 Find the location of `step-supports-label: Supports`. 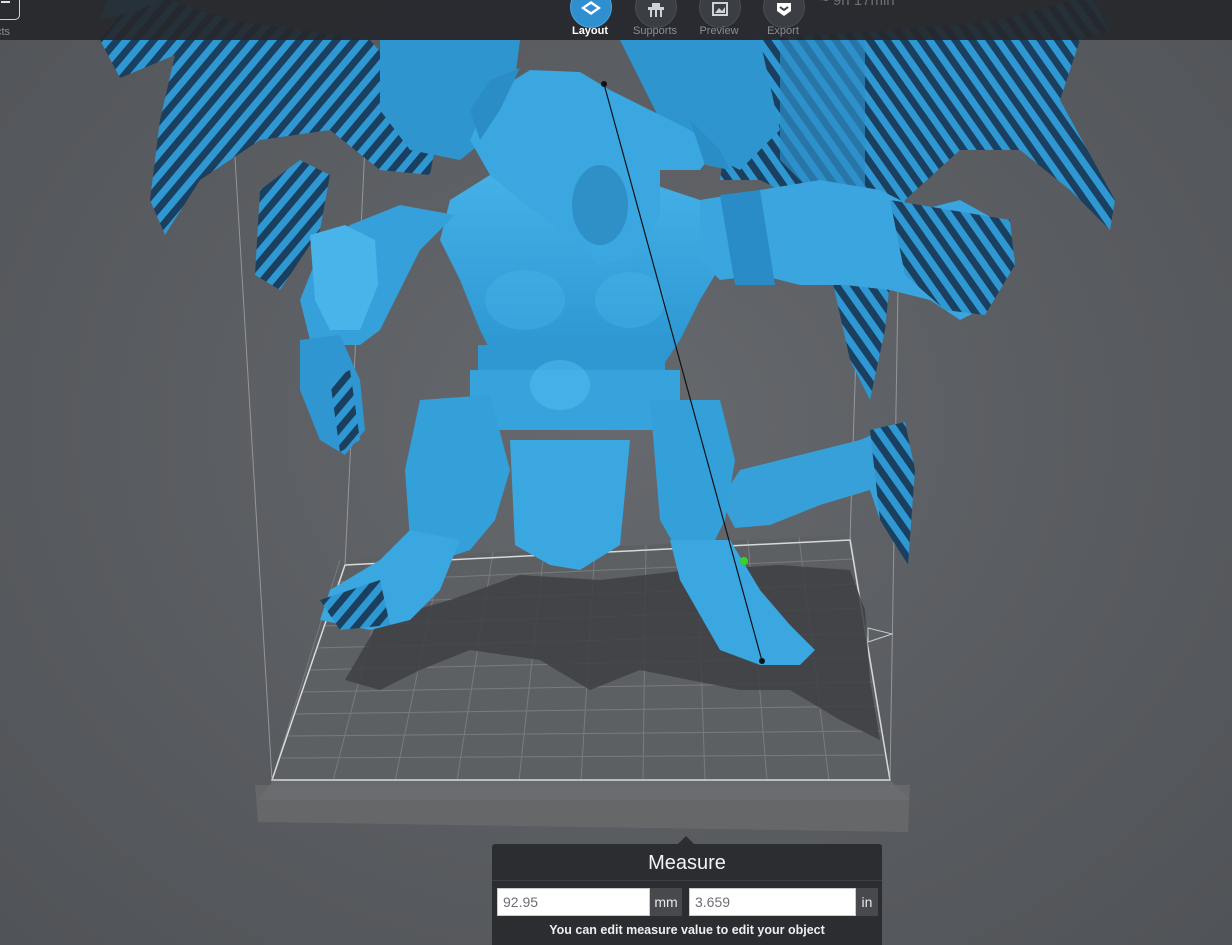

step-supports-label: Supports is located at coordinates (655, 31).